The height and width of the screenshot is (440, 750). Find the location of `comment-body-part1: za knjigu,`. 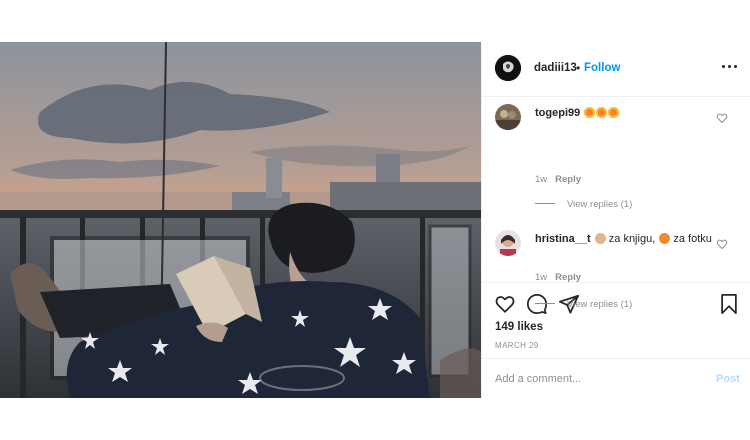

comment-body-part1: za knjigu, is located at coordinates (632, 239).